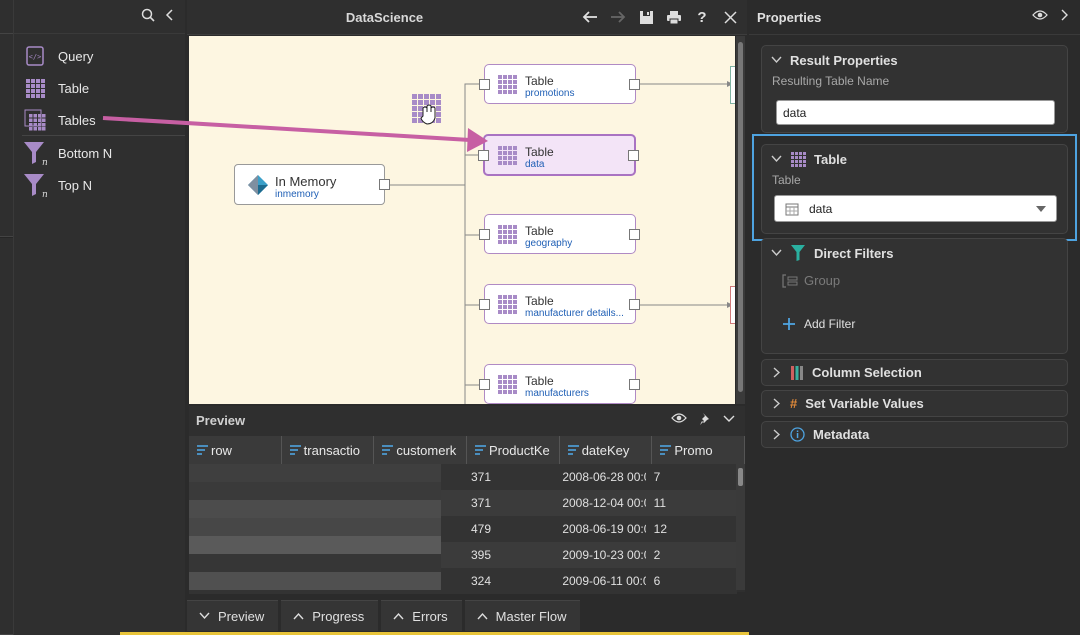 This screenshot has width=1080, height=635. I want to click on column-header: dateKey, so click(606, 450).